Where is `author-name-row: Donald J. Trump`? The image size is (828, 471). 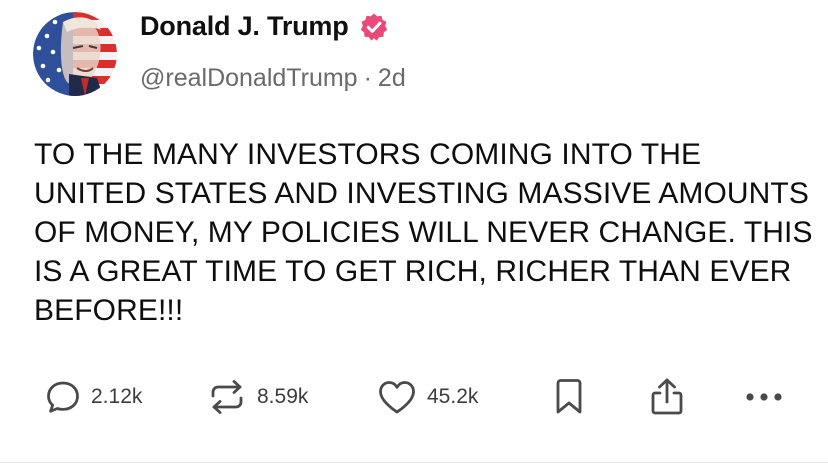
author-name-row: Donald J. Trump is located at coordinates (264, 26).